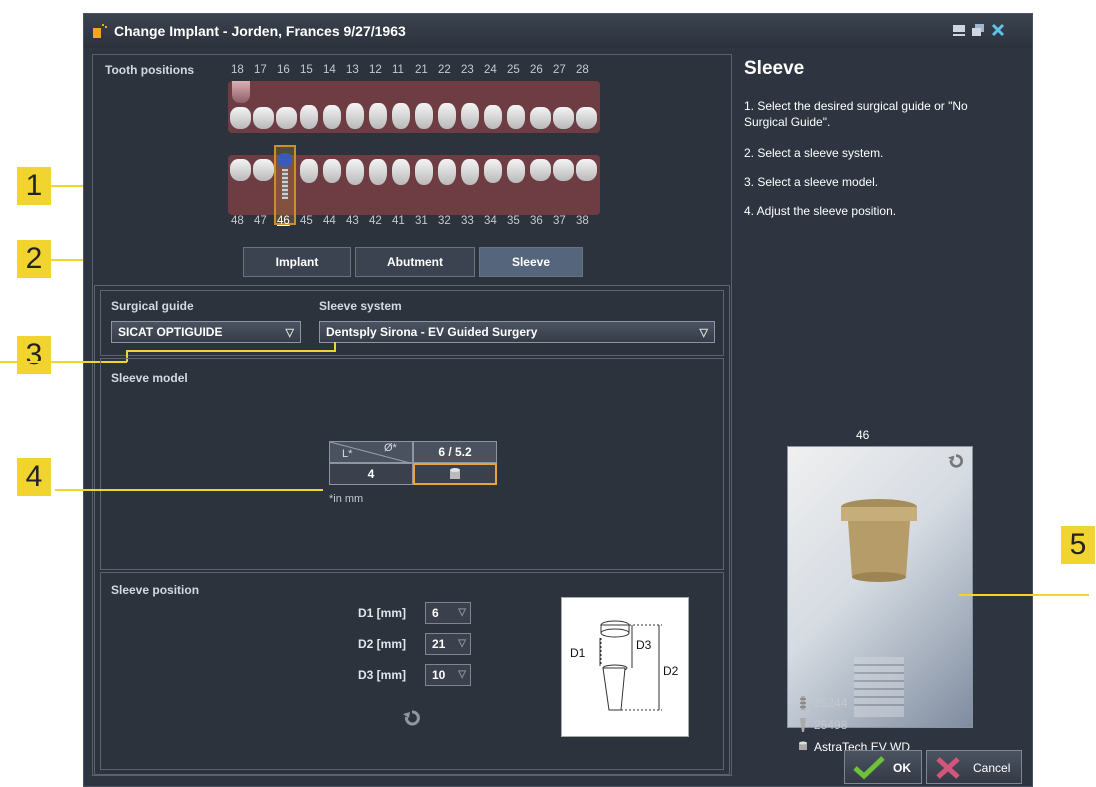 This screenshot has height=787, width=1096. I want to click on sleeve-model-option, so click(455, 474).